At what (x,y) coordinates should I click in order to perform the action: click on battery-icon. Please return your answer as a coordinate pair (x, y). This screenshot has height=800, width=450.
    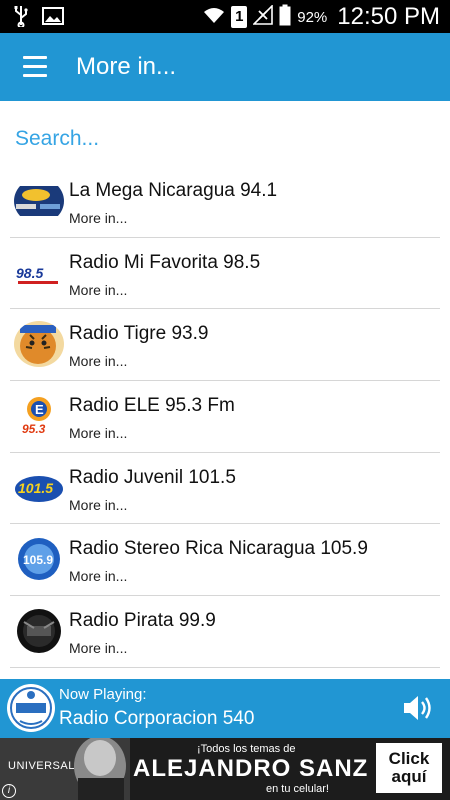
    Looking at the image, I should click on (285, 17).